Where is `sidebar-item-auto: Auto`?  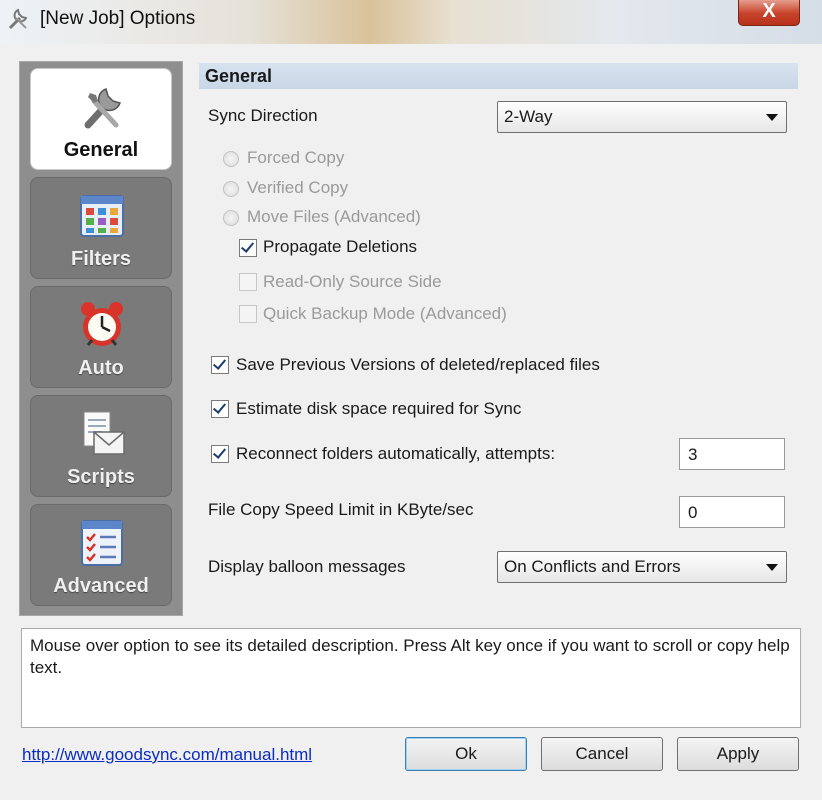 sidebar-item-auto: Auto is located at coordinates (101, 337).